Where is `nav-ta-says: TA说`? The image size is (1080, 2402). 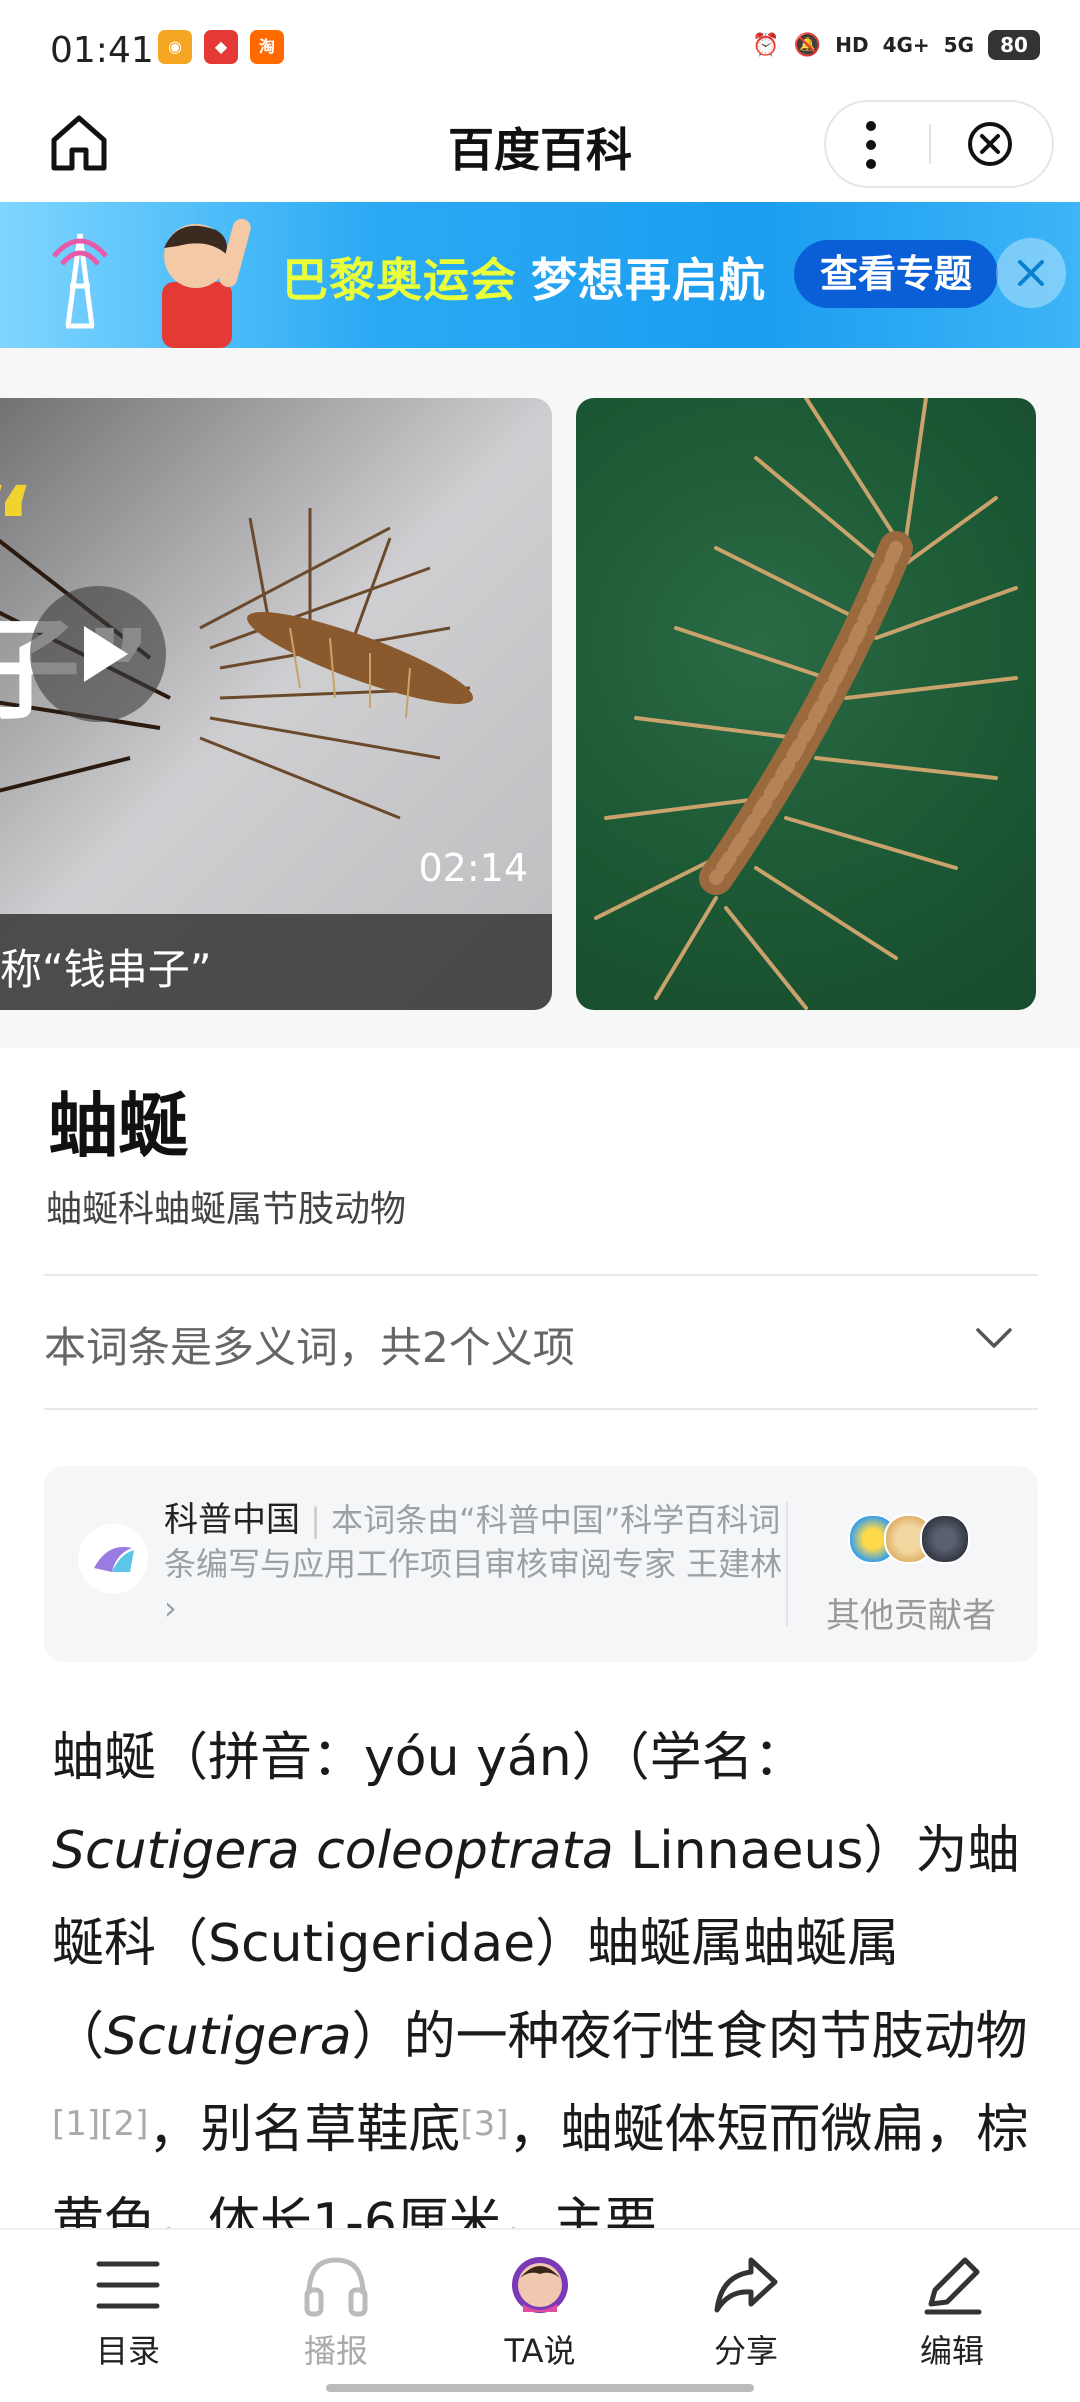
nav-ta-says: TA说 is located at coordinates (540, 2312).